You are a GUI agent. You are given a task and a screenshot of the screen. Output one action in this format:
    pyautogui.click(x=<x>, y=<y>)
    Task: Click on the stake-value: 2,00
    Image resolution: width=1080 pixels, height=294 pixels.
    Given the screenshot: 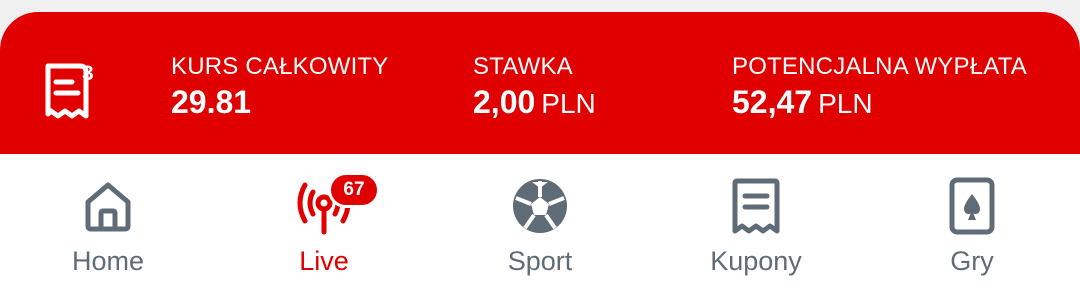 What is the action you would take?
    pyautogui.click(x=504, y=102)
    